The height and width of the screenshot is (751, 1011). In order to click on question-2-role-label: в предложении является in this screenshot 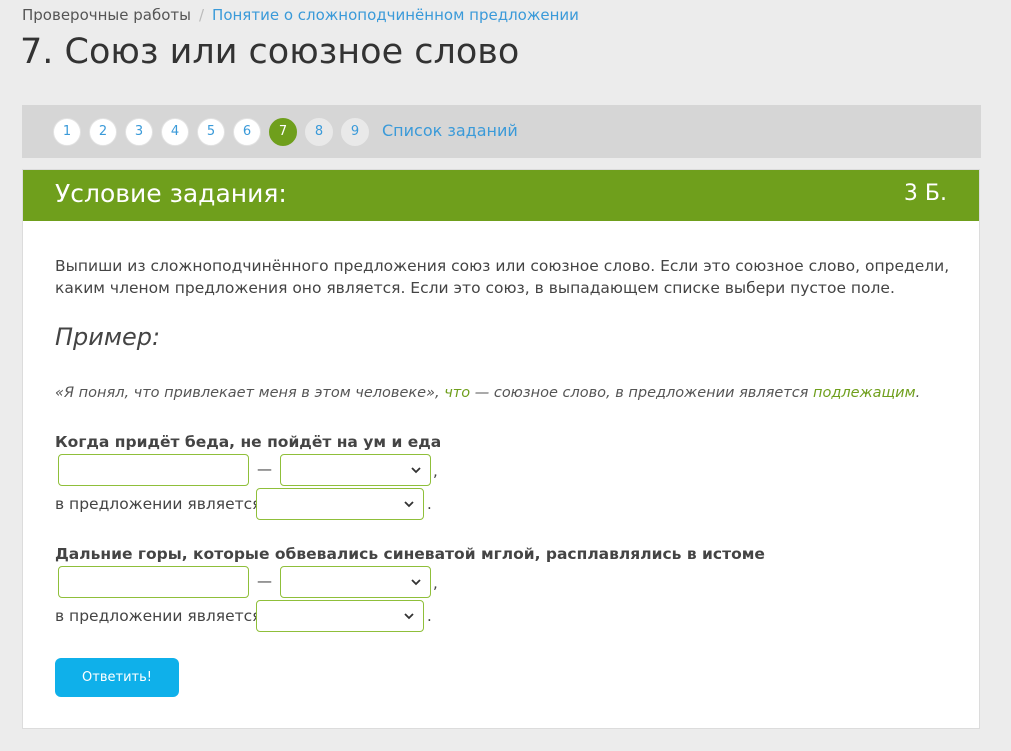, I will do `click(158, 616)`.